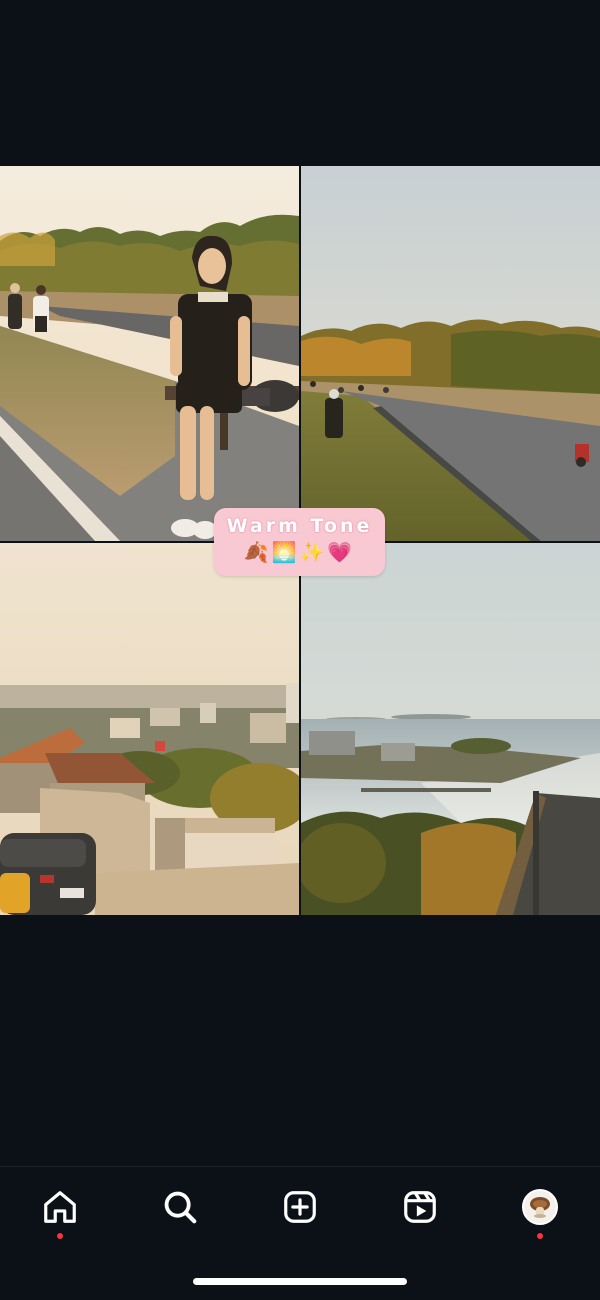  I want to click on home-icon, so click(60, 1207).